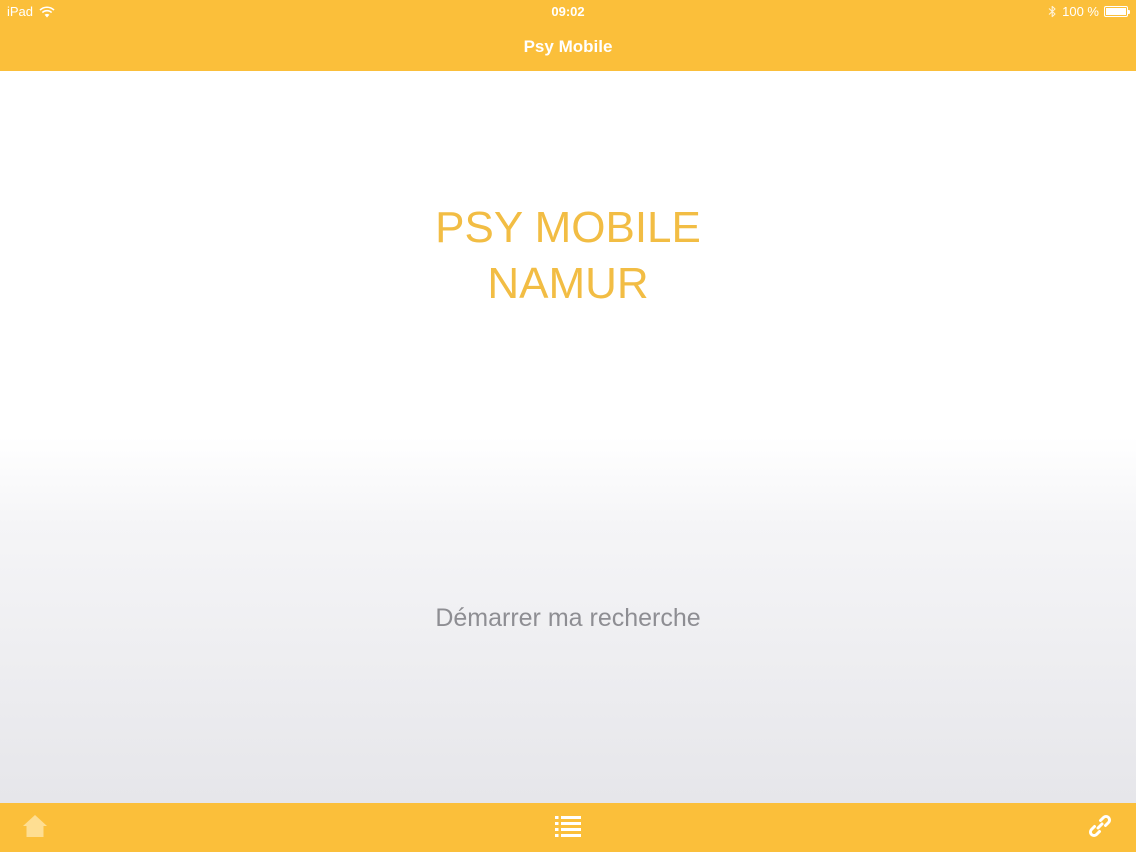 The height and width of the screenshot is (852, 1136). I want to click on tab-bar, so click(568, 827).